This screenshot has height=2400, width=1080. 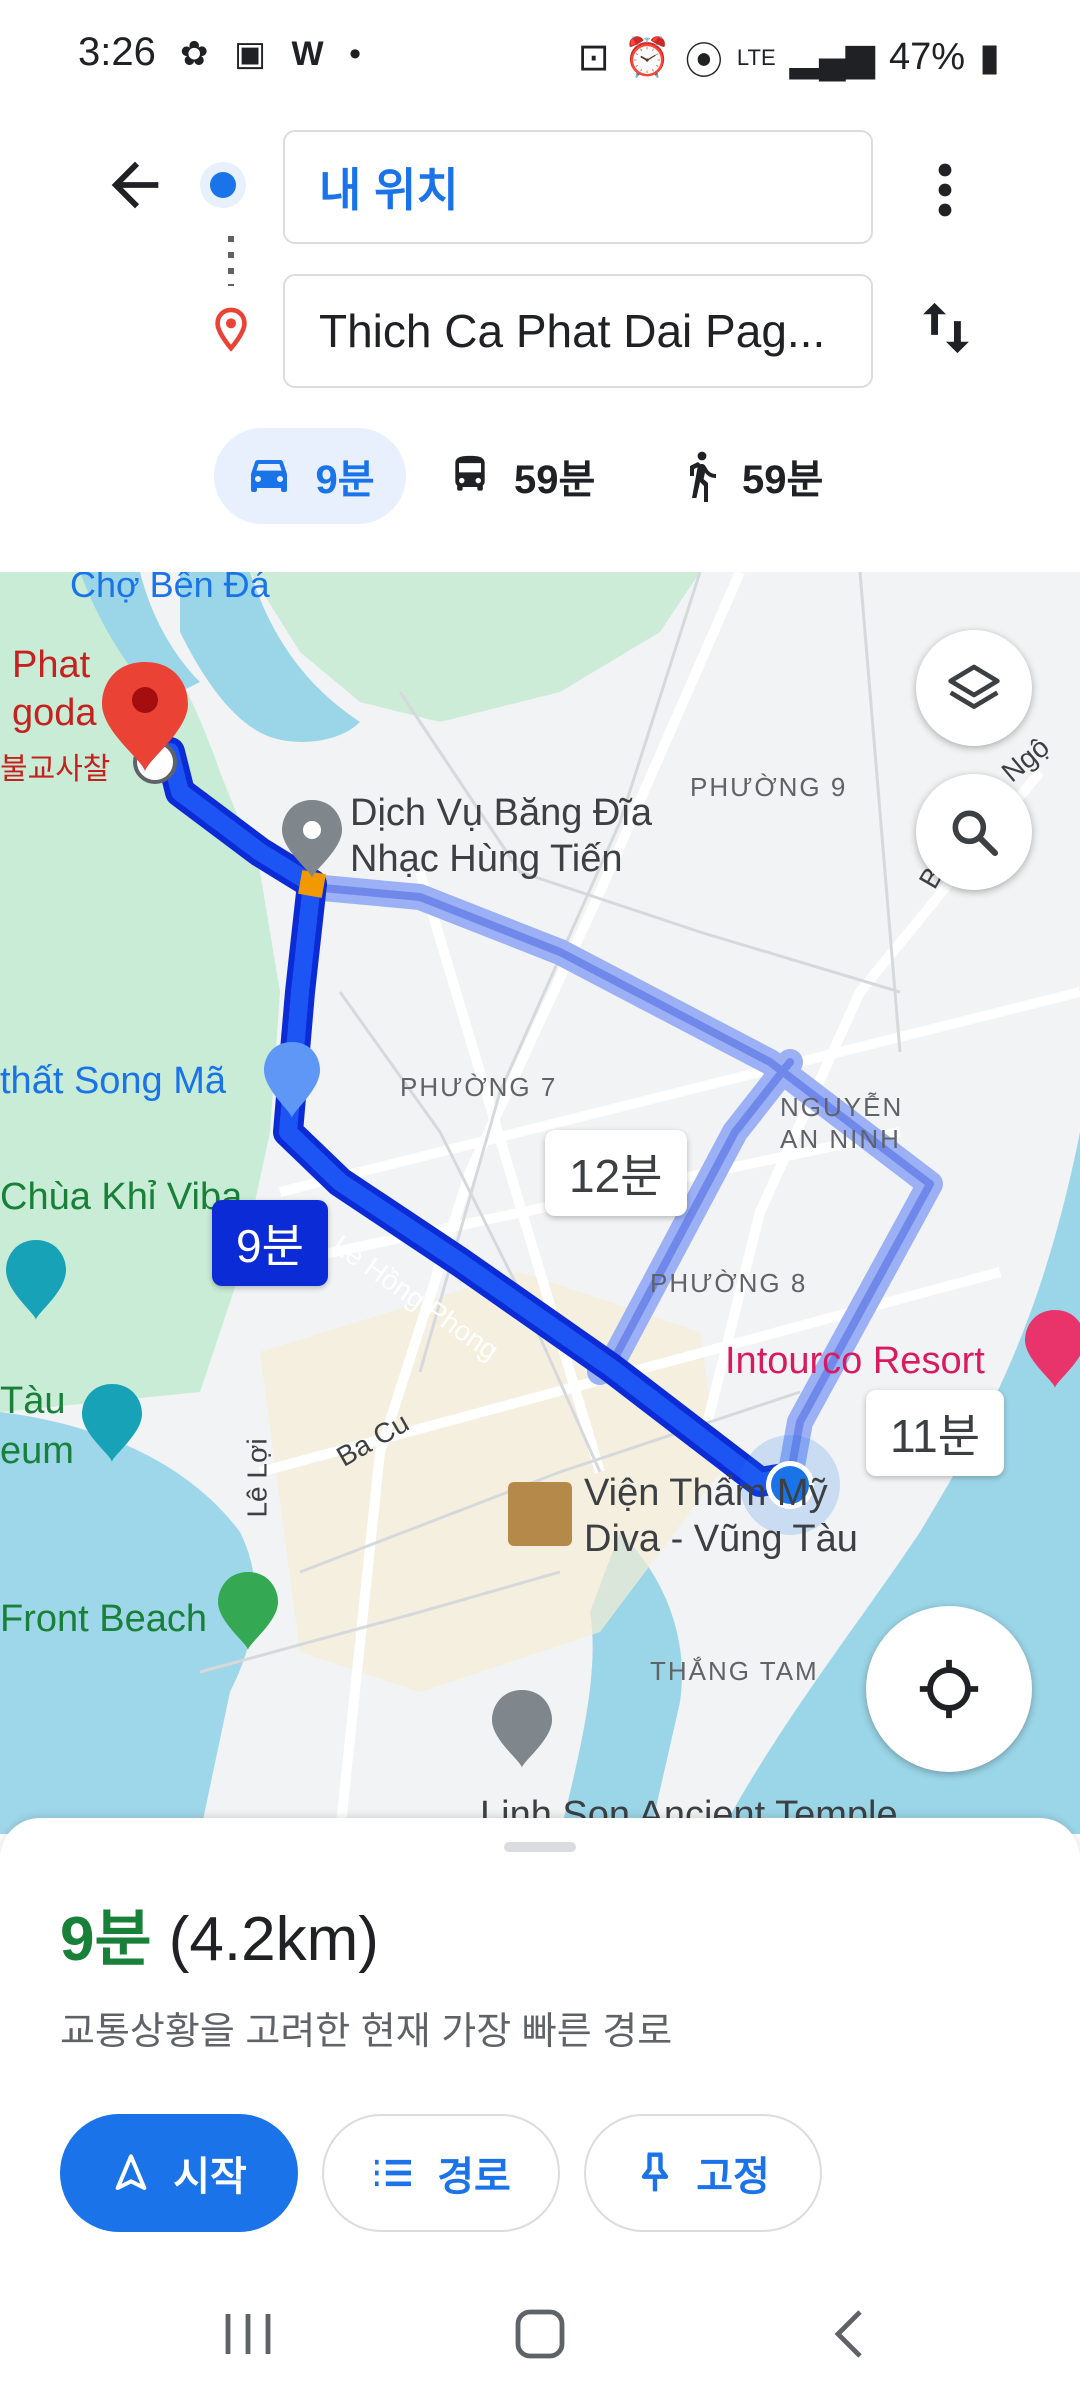 I want to click on steps-button: 경로, so click(x=441, y=2173).